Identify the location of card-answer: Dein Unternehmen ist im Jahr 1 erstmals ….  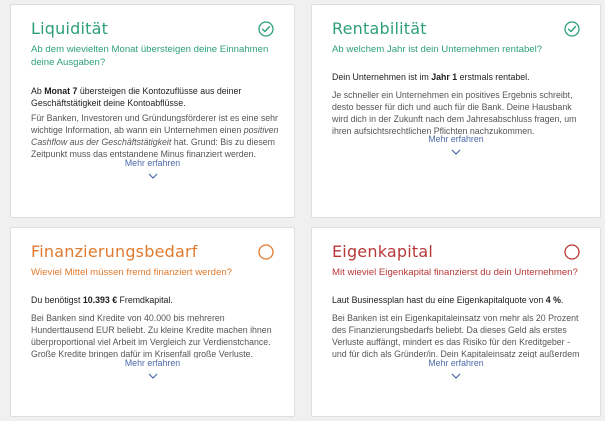
(431, 77).